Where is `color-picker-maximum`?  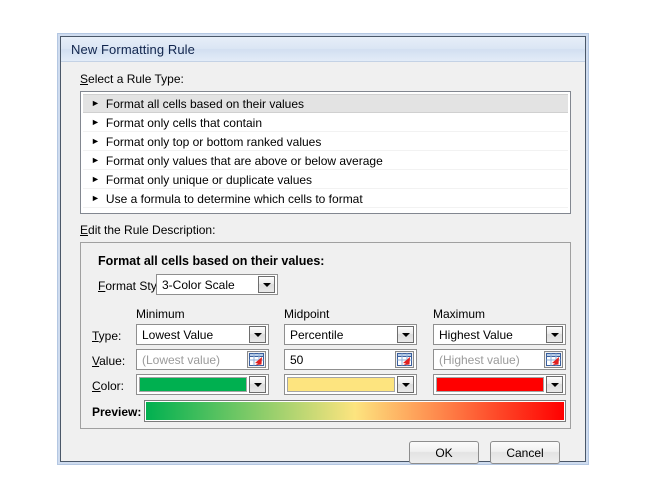
color-picker-maximum is located at coordinates (499, 384).